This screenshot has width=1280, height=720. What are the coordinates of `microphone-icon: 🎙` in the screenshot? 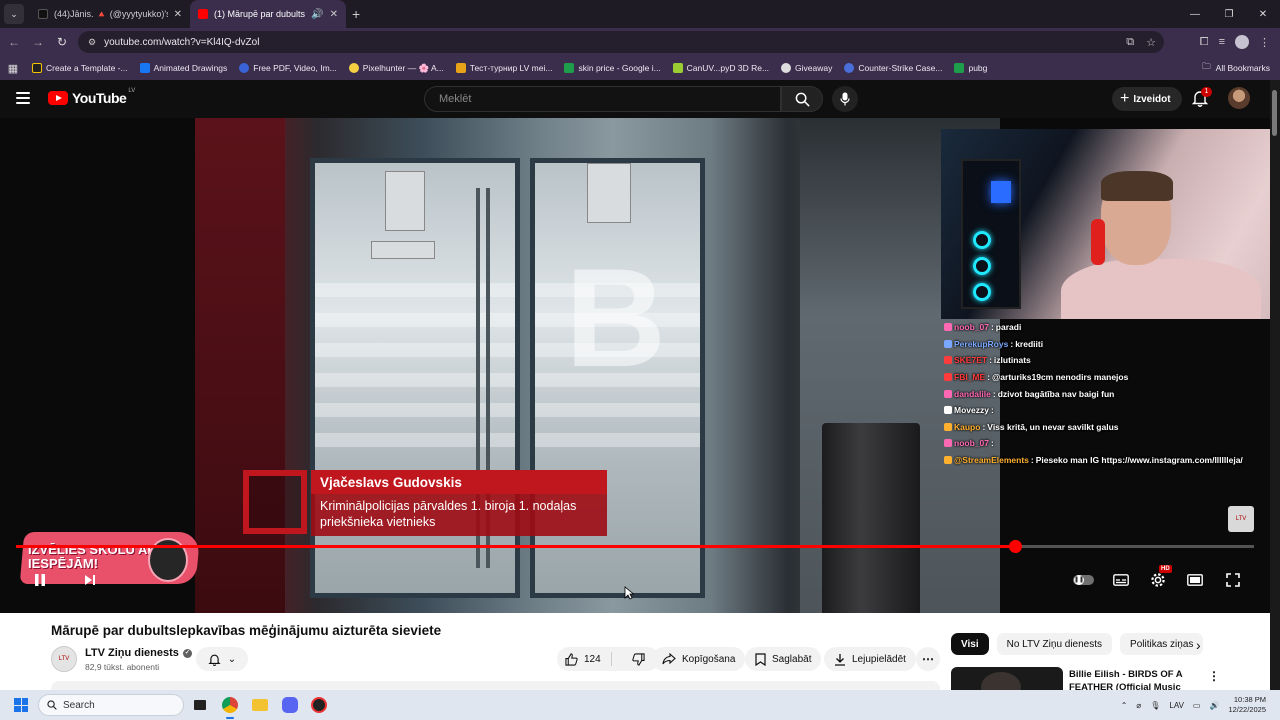 It's located at (1155, 705).